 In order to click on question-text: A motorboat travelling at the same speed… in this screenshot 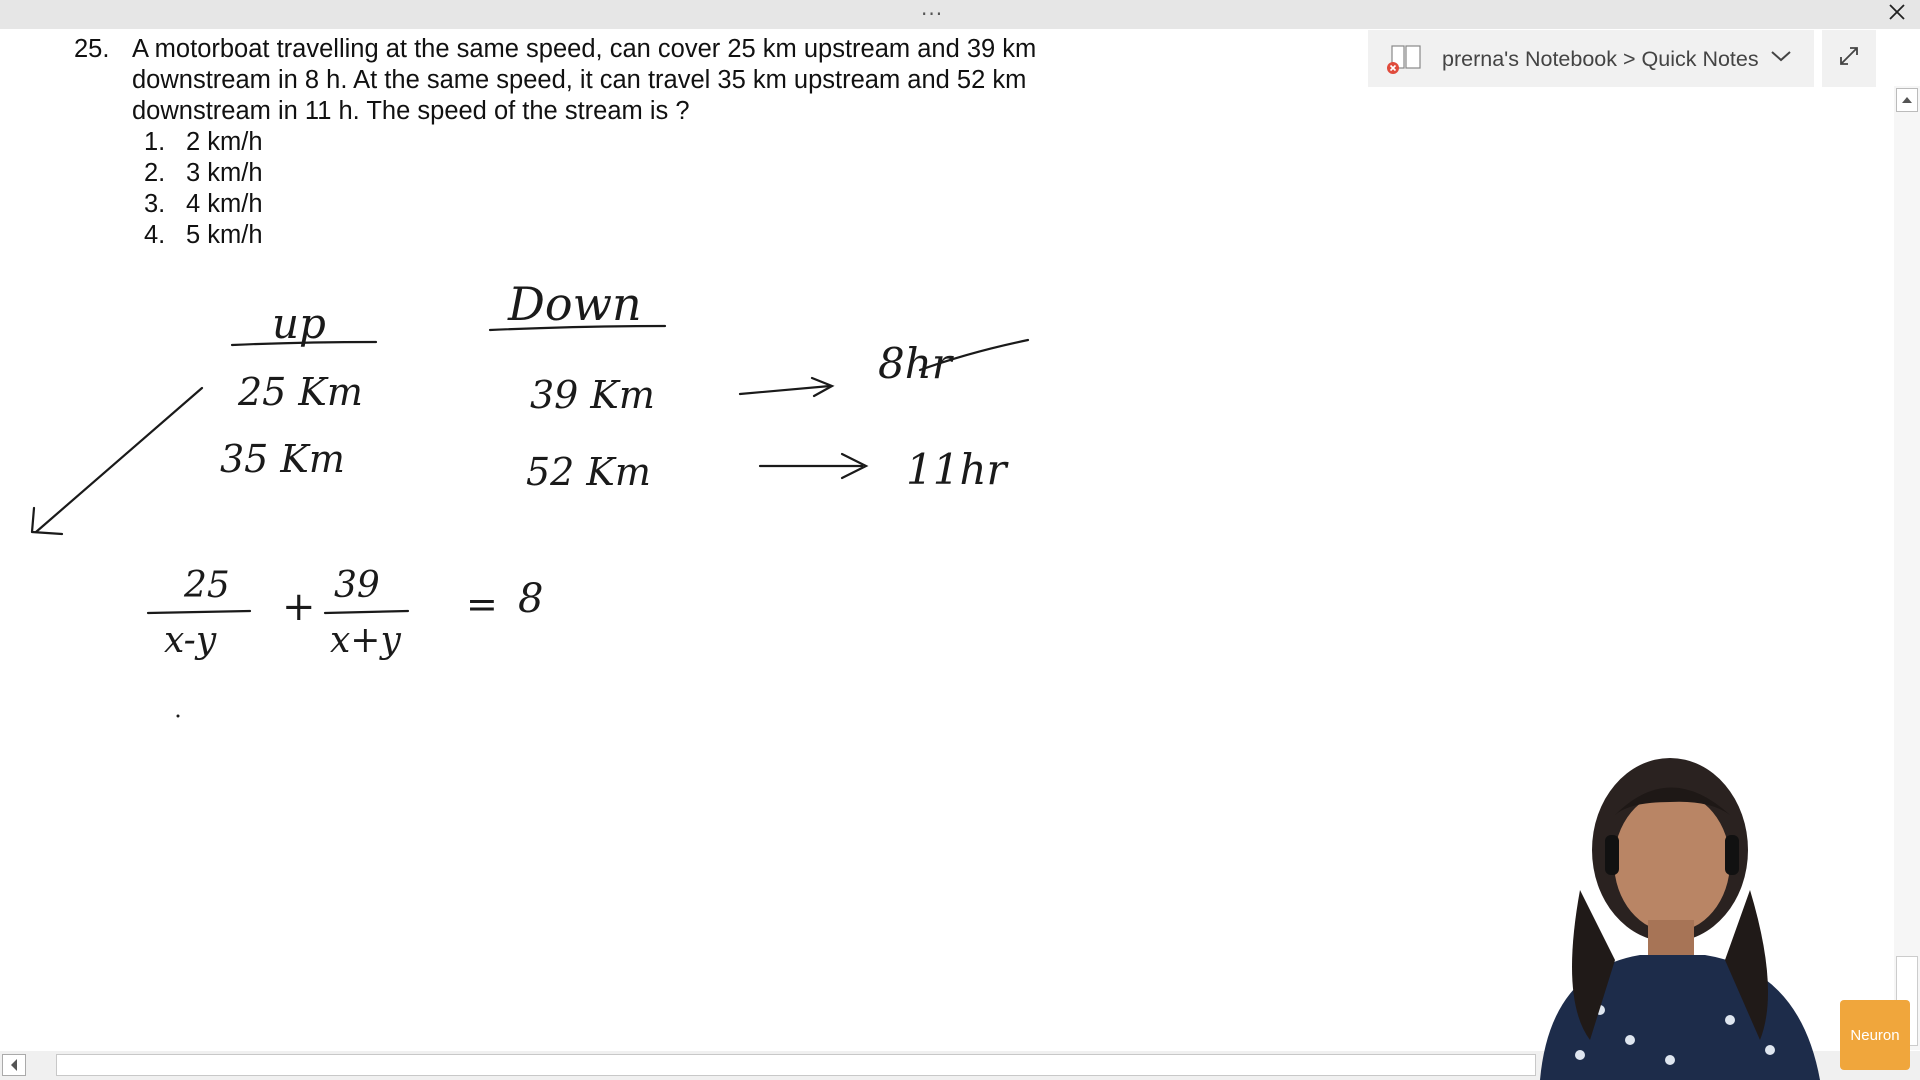, I will do `click(632, 80)`.